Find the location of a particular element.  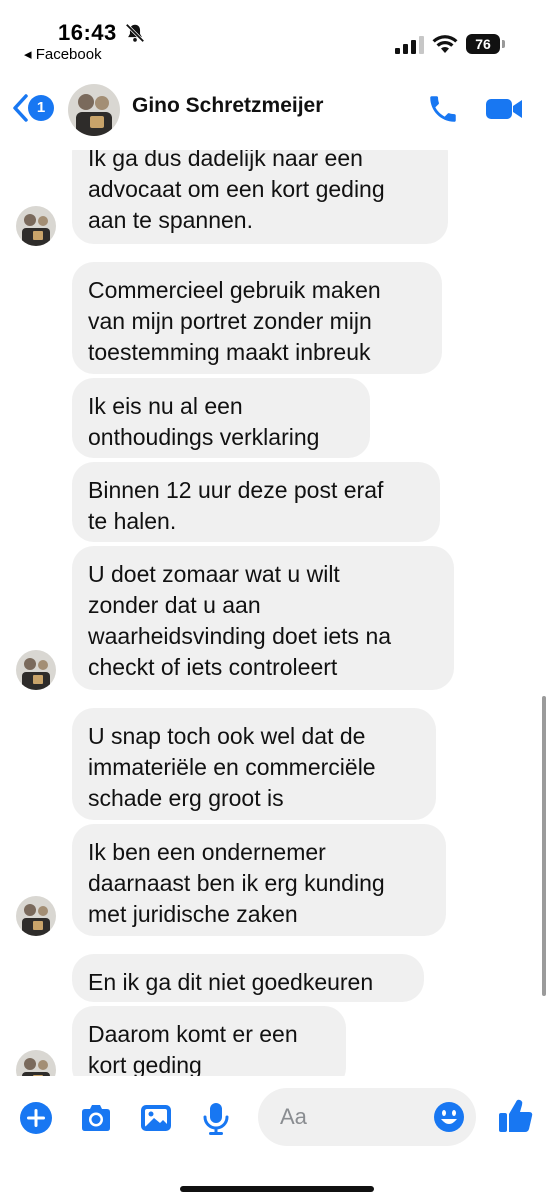

wifi-icon is located at coordinates (445, 44).